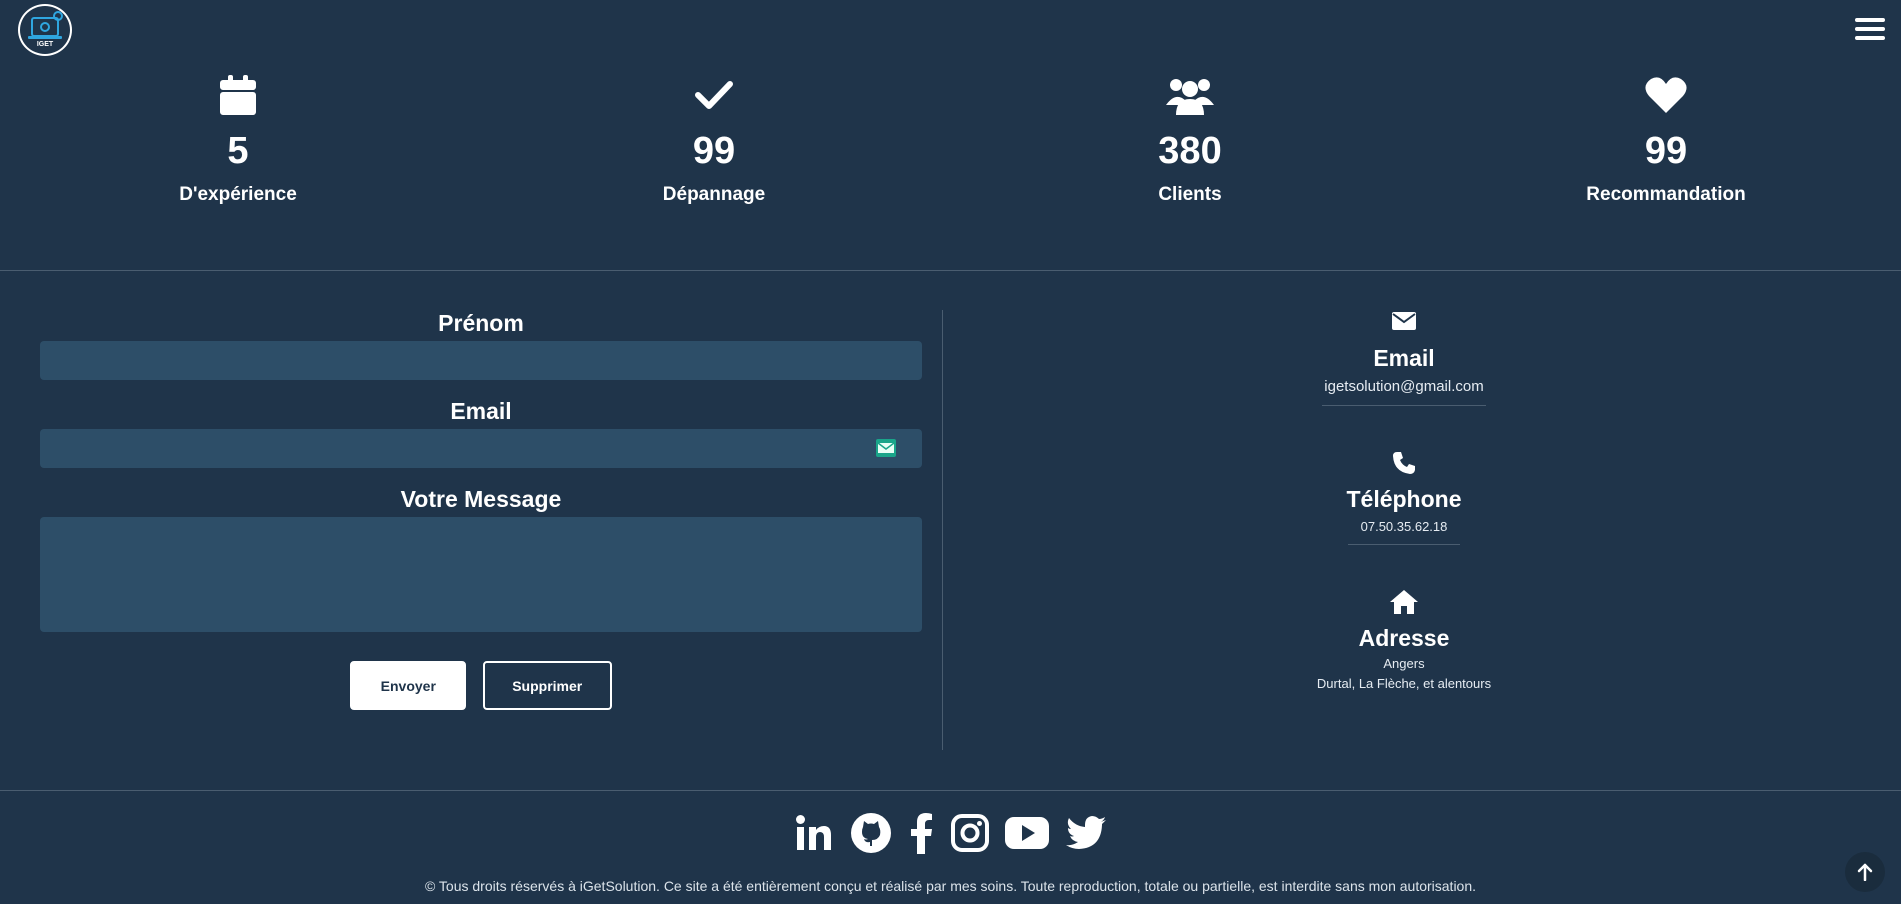  Describe the element at coordinates (714, 194) in the screenshot. I see `stat-label: Dépannage` at that location.